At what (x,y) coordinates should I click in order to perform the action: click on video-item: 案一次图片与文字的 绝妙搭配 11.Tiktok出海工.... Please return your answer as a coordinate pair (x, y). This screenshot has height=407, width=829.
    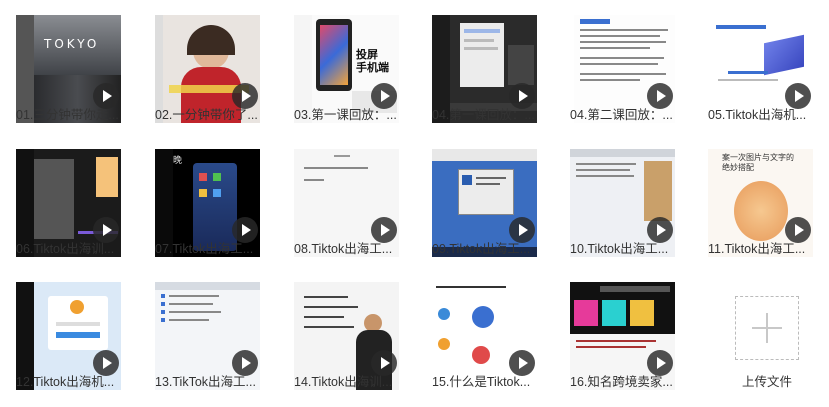
    Looking at the image, I should click on (768, 211).